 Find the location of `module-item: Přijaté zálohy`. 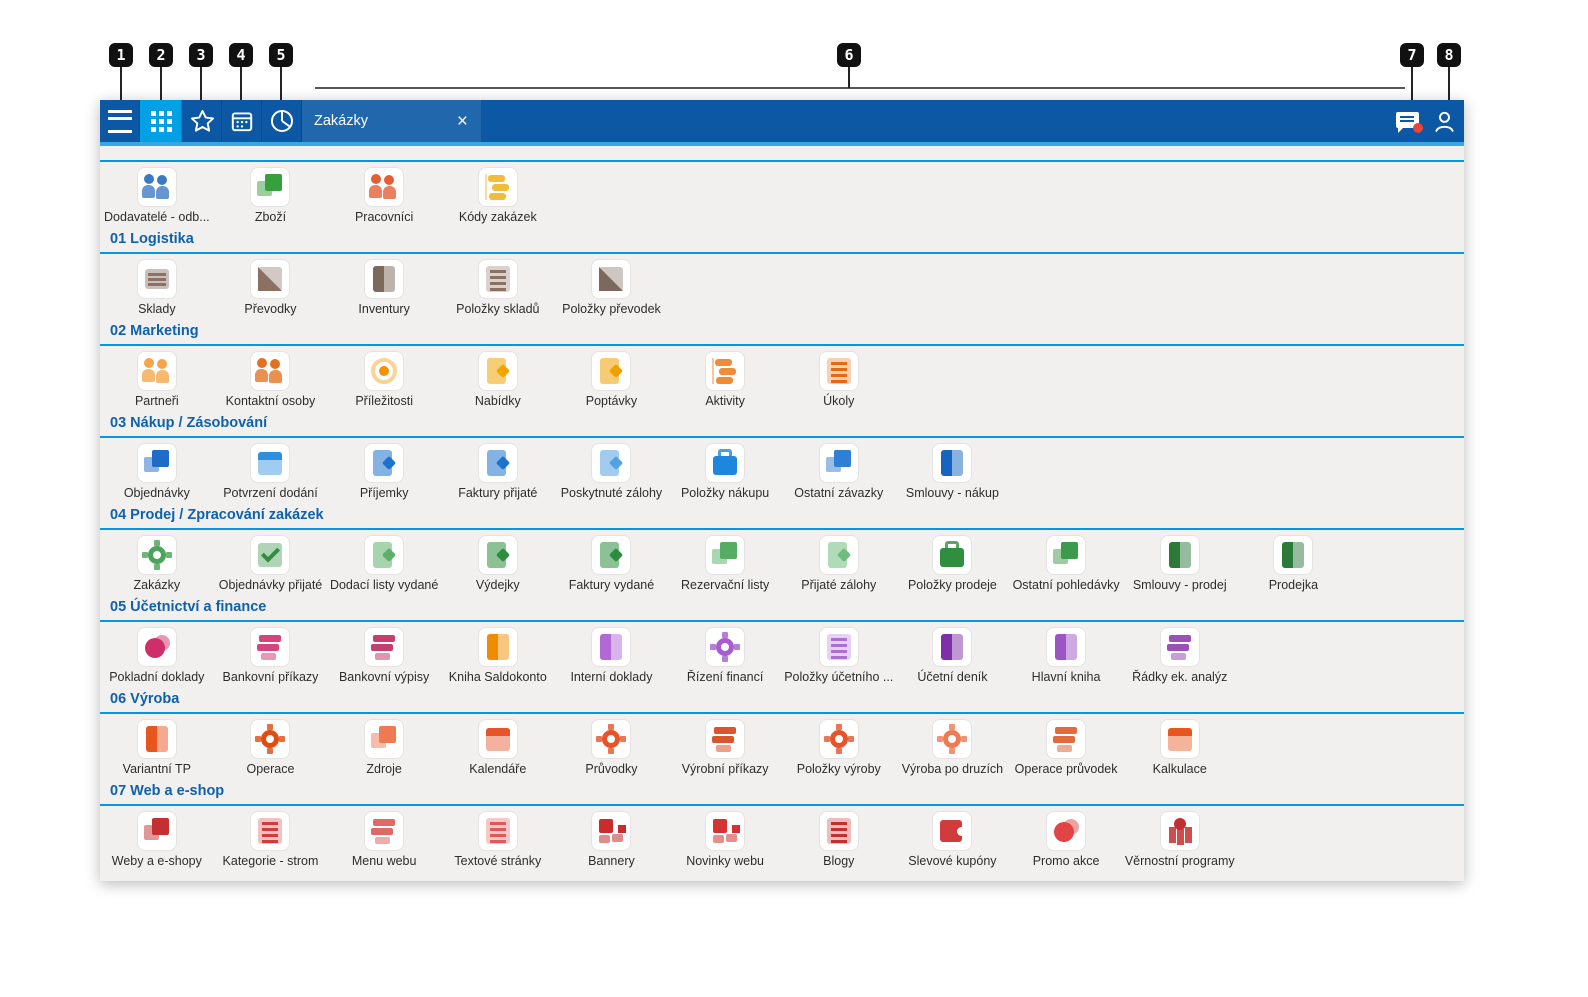

module-item: Přijaté zálohy is located at coordinates (839, 564).